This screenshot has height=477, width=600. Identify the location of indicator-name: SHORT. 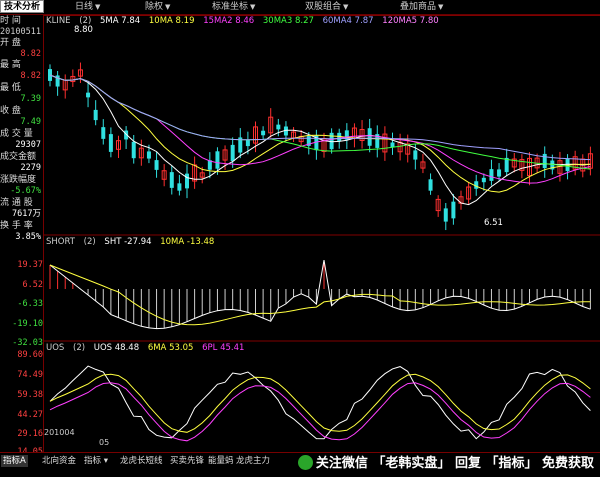
(60, 242).